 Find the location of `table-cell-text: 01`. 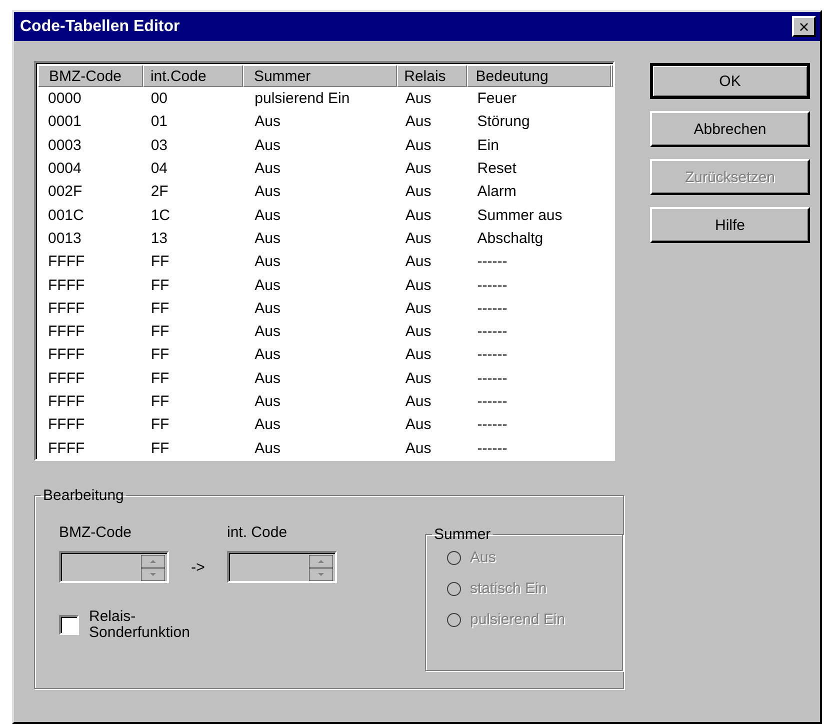

table-cell-text: 01 is located at coordinates (159, 121).